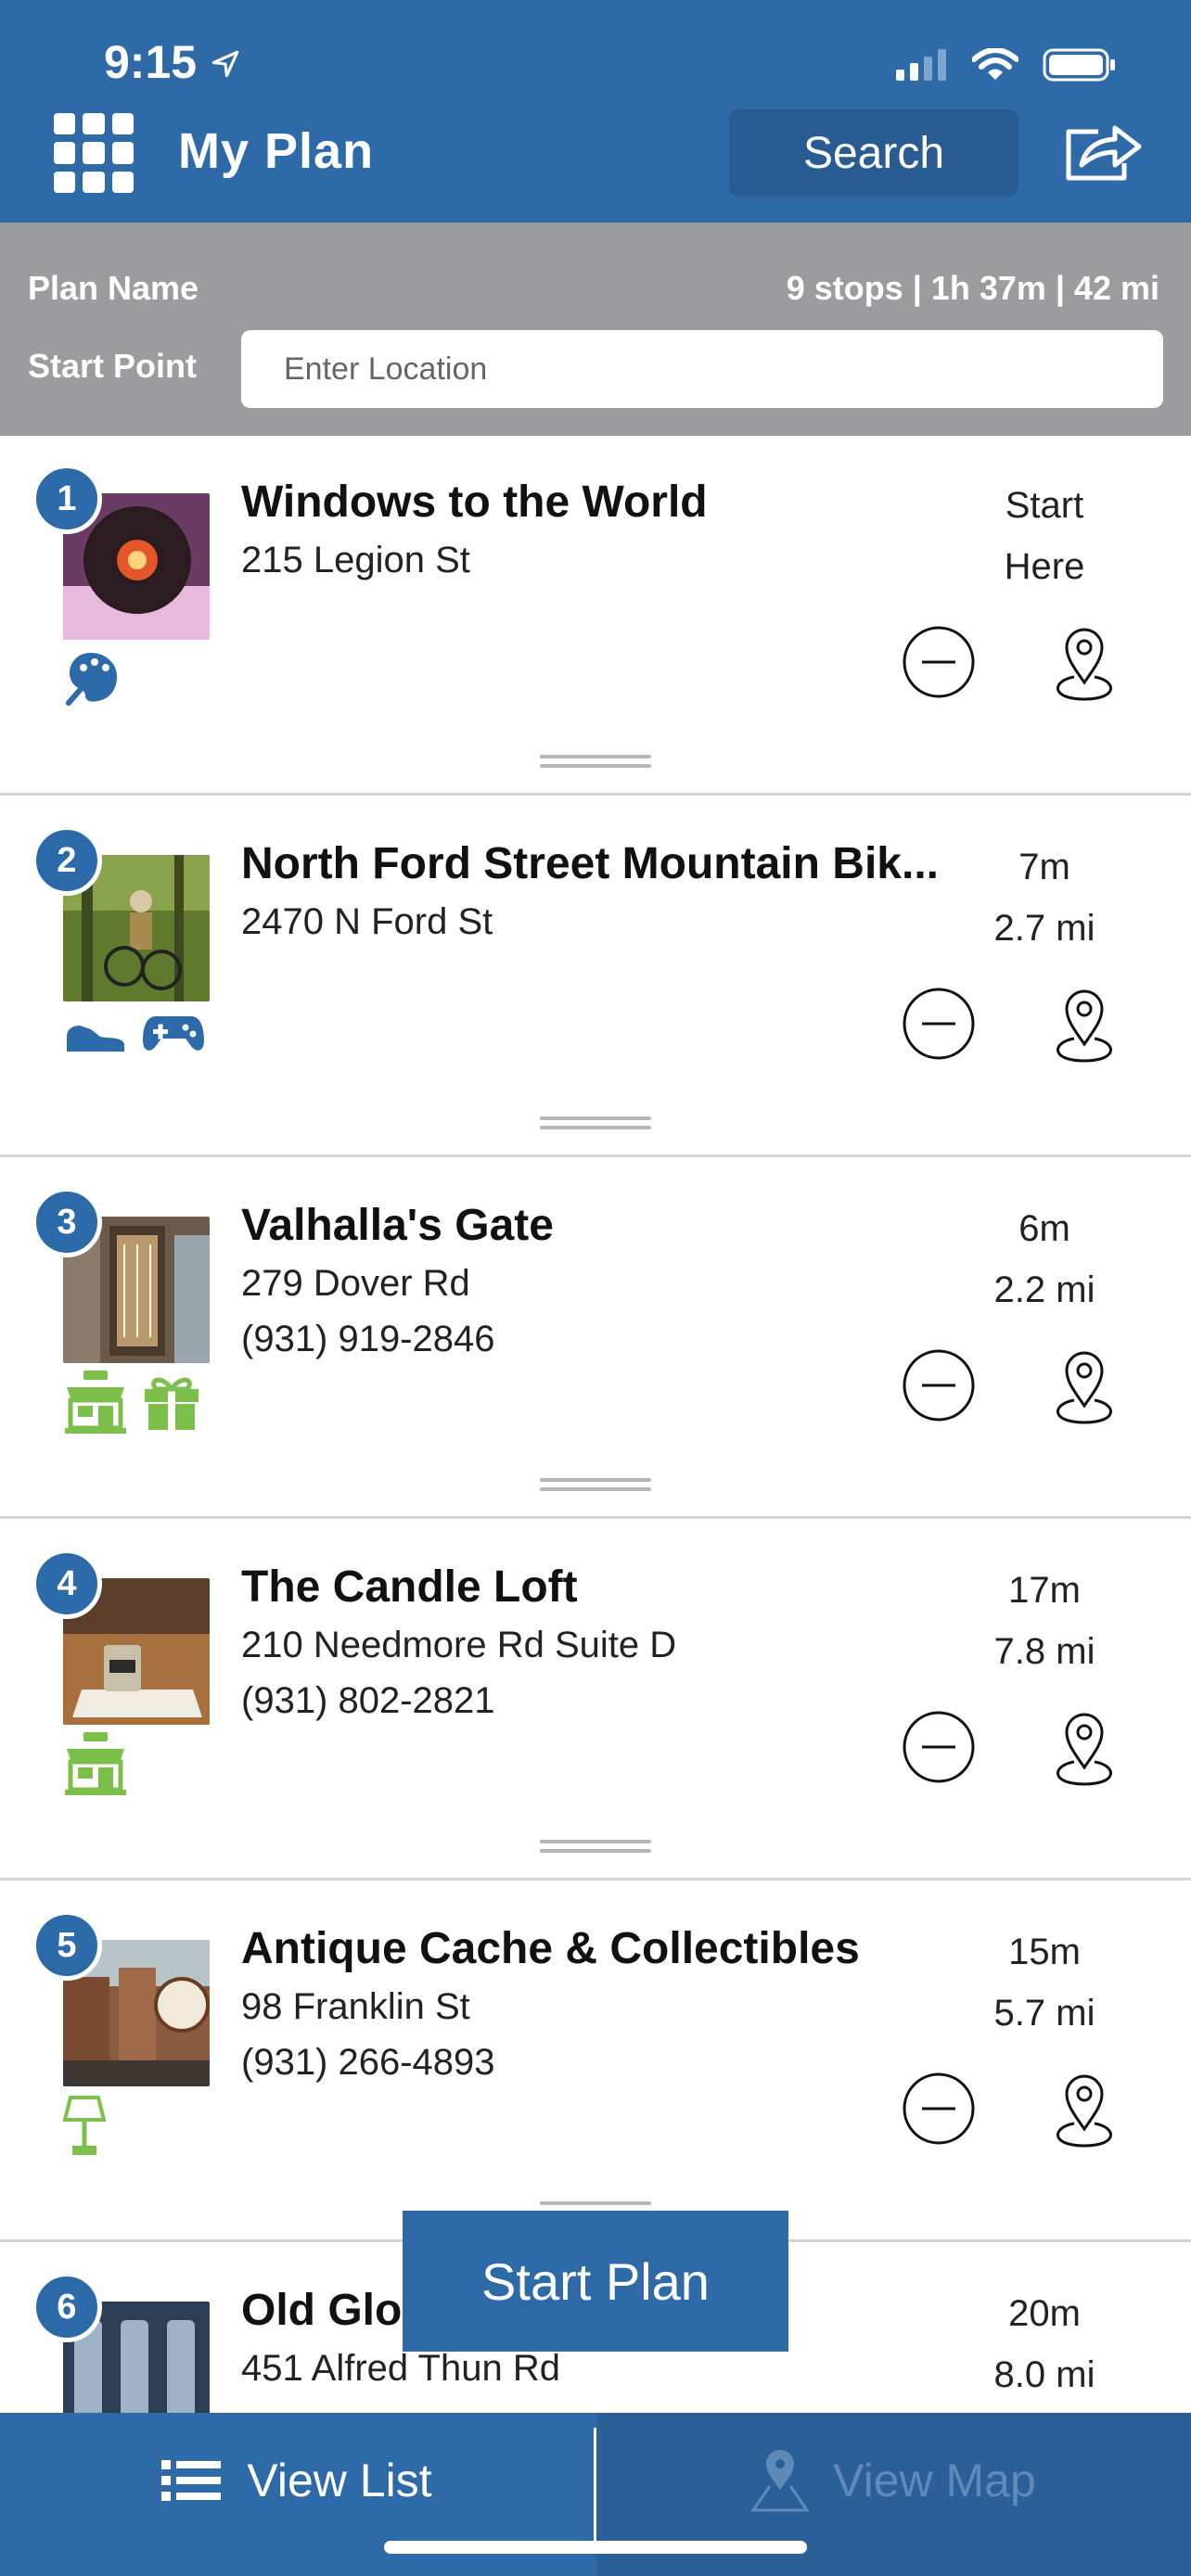 Image resolution: width=1191 pixels, height=2576 pixels. I want to click on stop-travel-info: 17m 7.8 mi, so click(1044, 1621).